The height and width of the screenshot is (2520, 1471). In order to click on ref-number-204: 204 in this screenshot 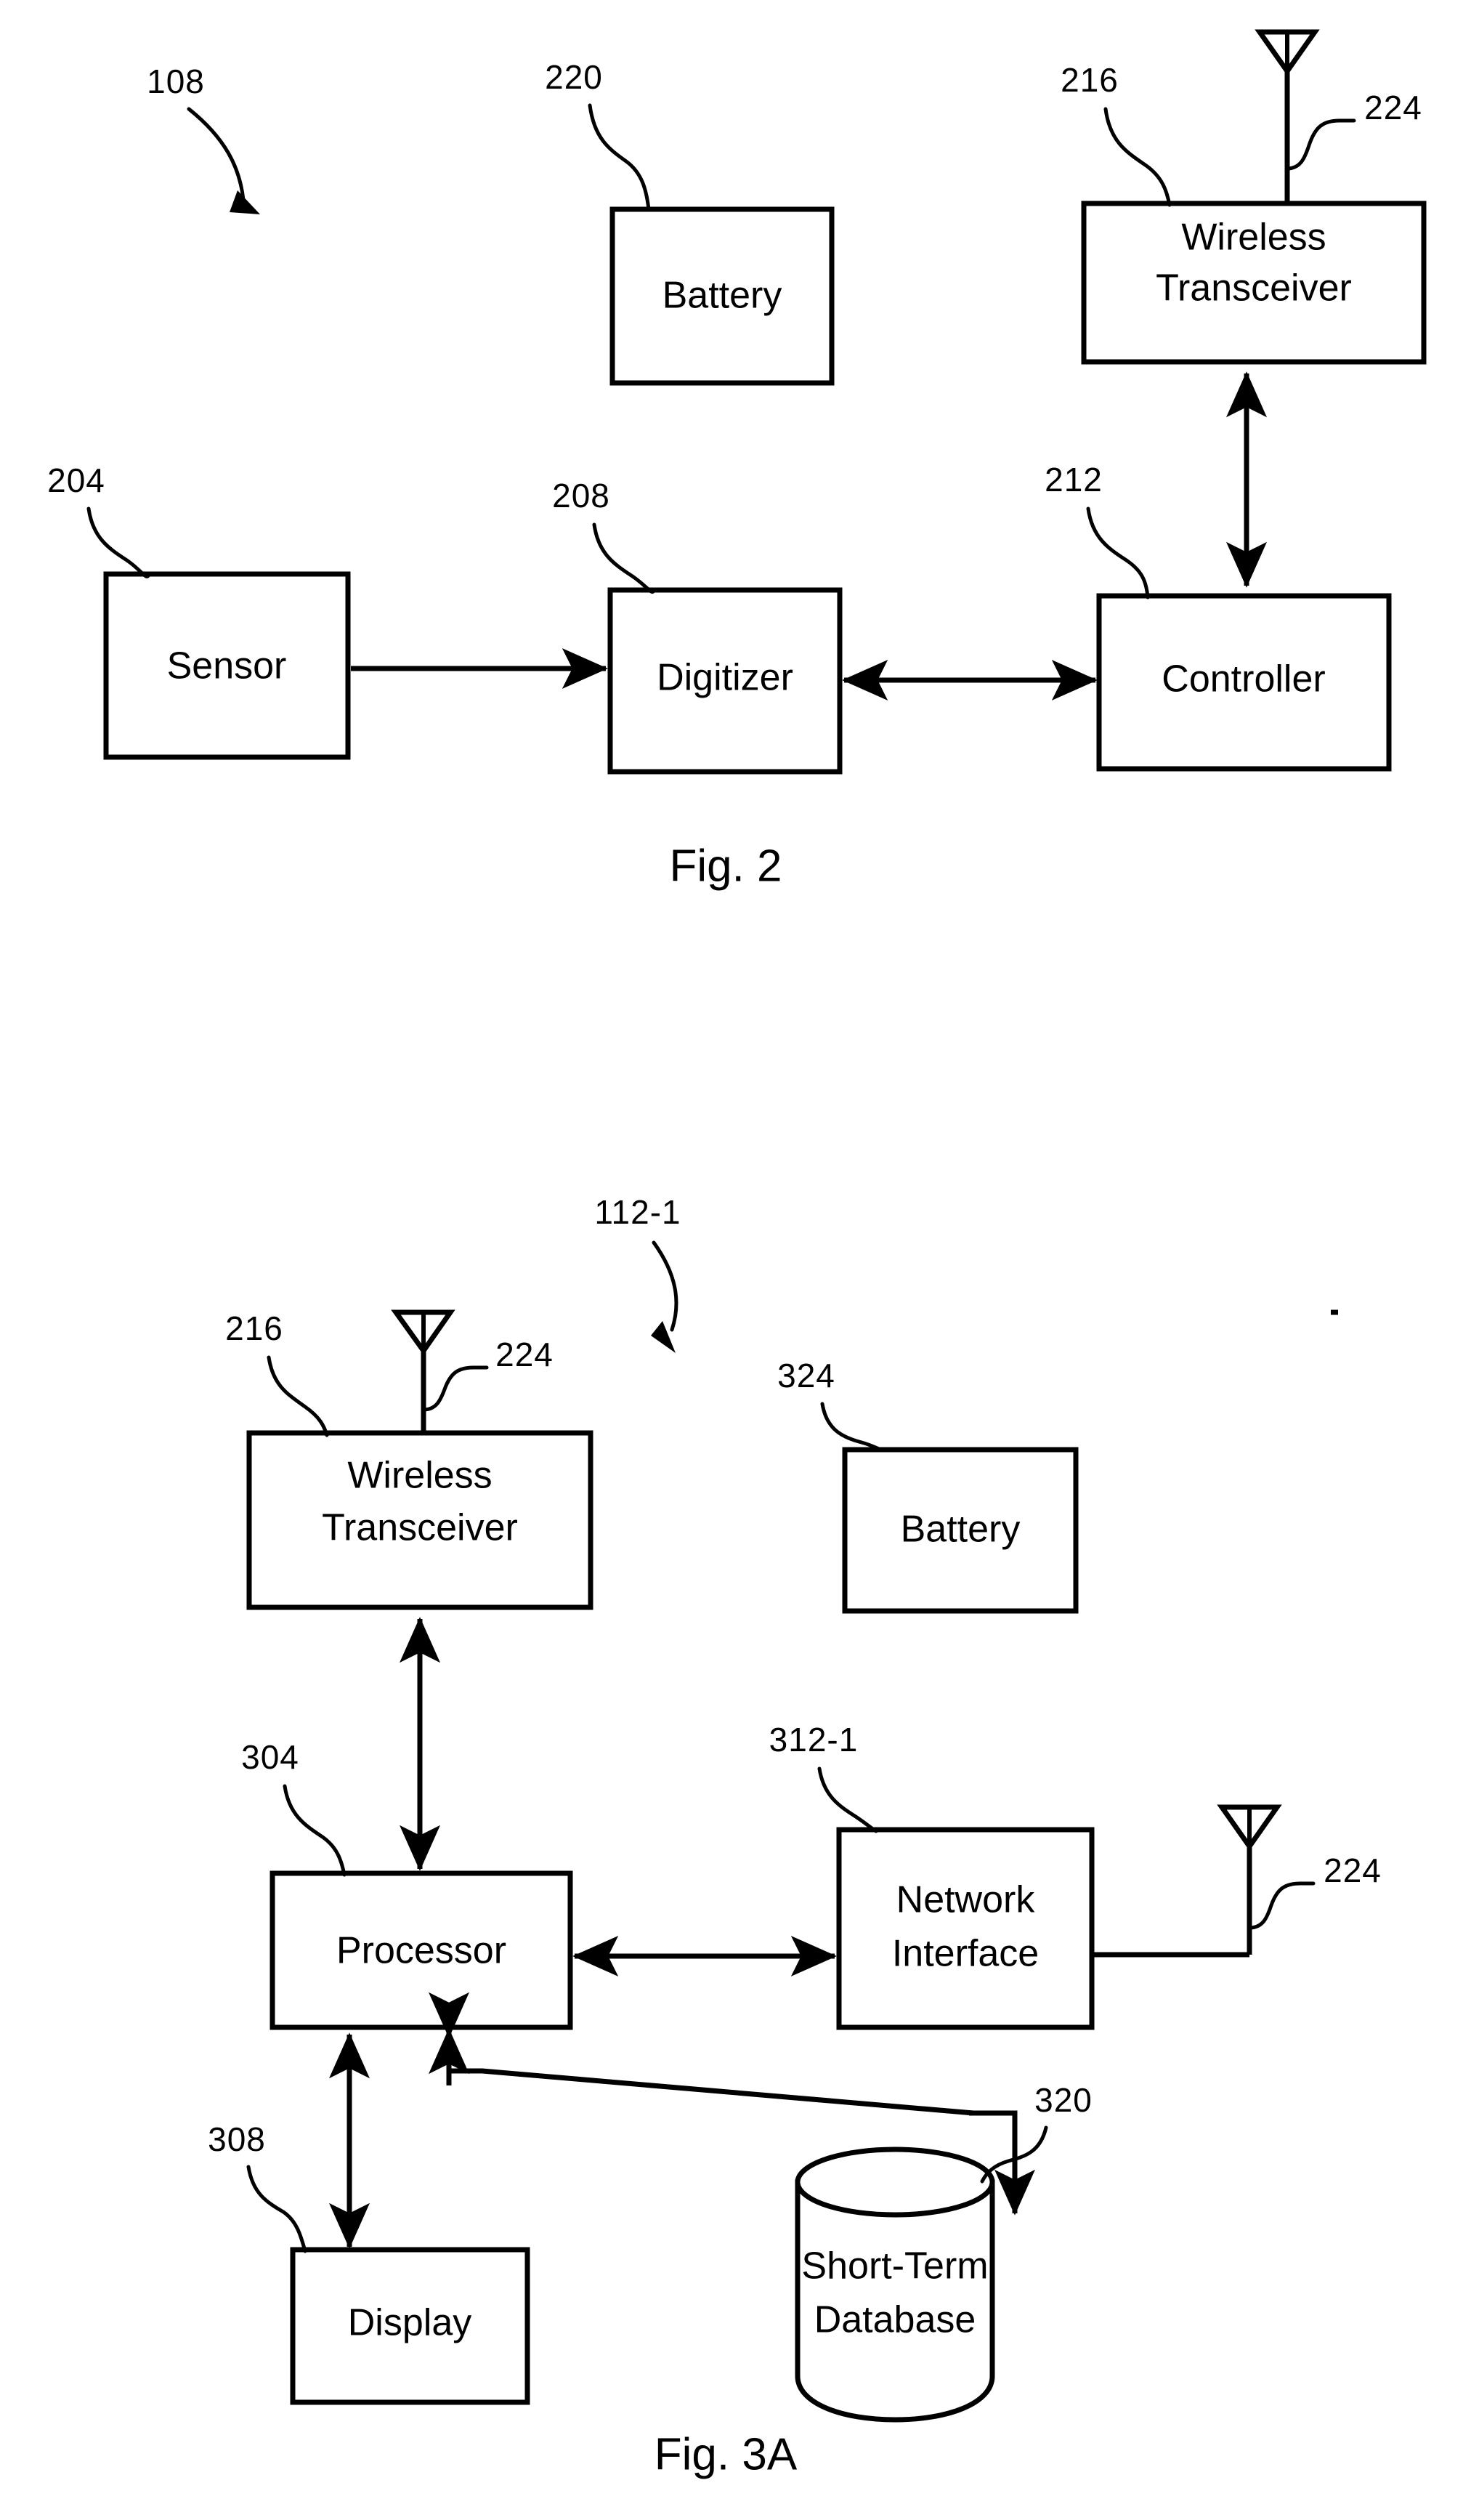, I will do `click(76, 480)`.